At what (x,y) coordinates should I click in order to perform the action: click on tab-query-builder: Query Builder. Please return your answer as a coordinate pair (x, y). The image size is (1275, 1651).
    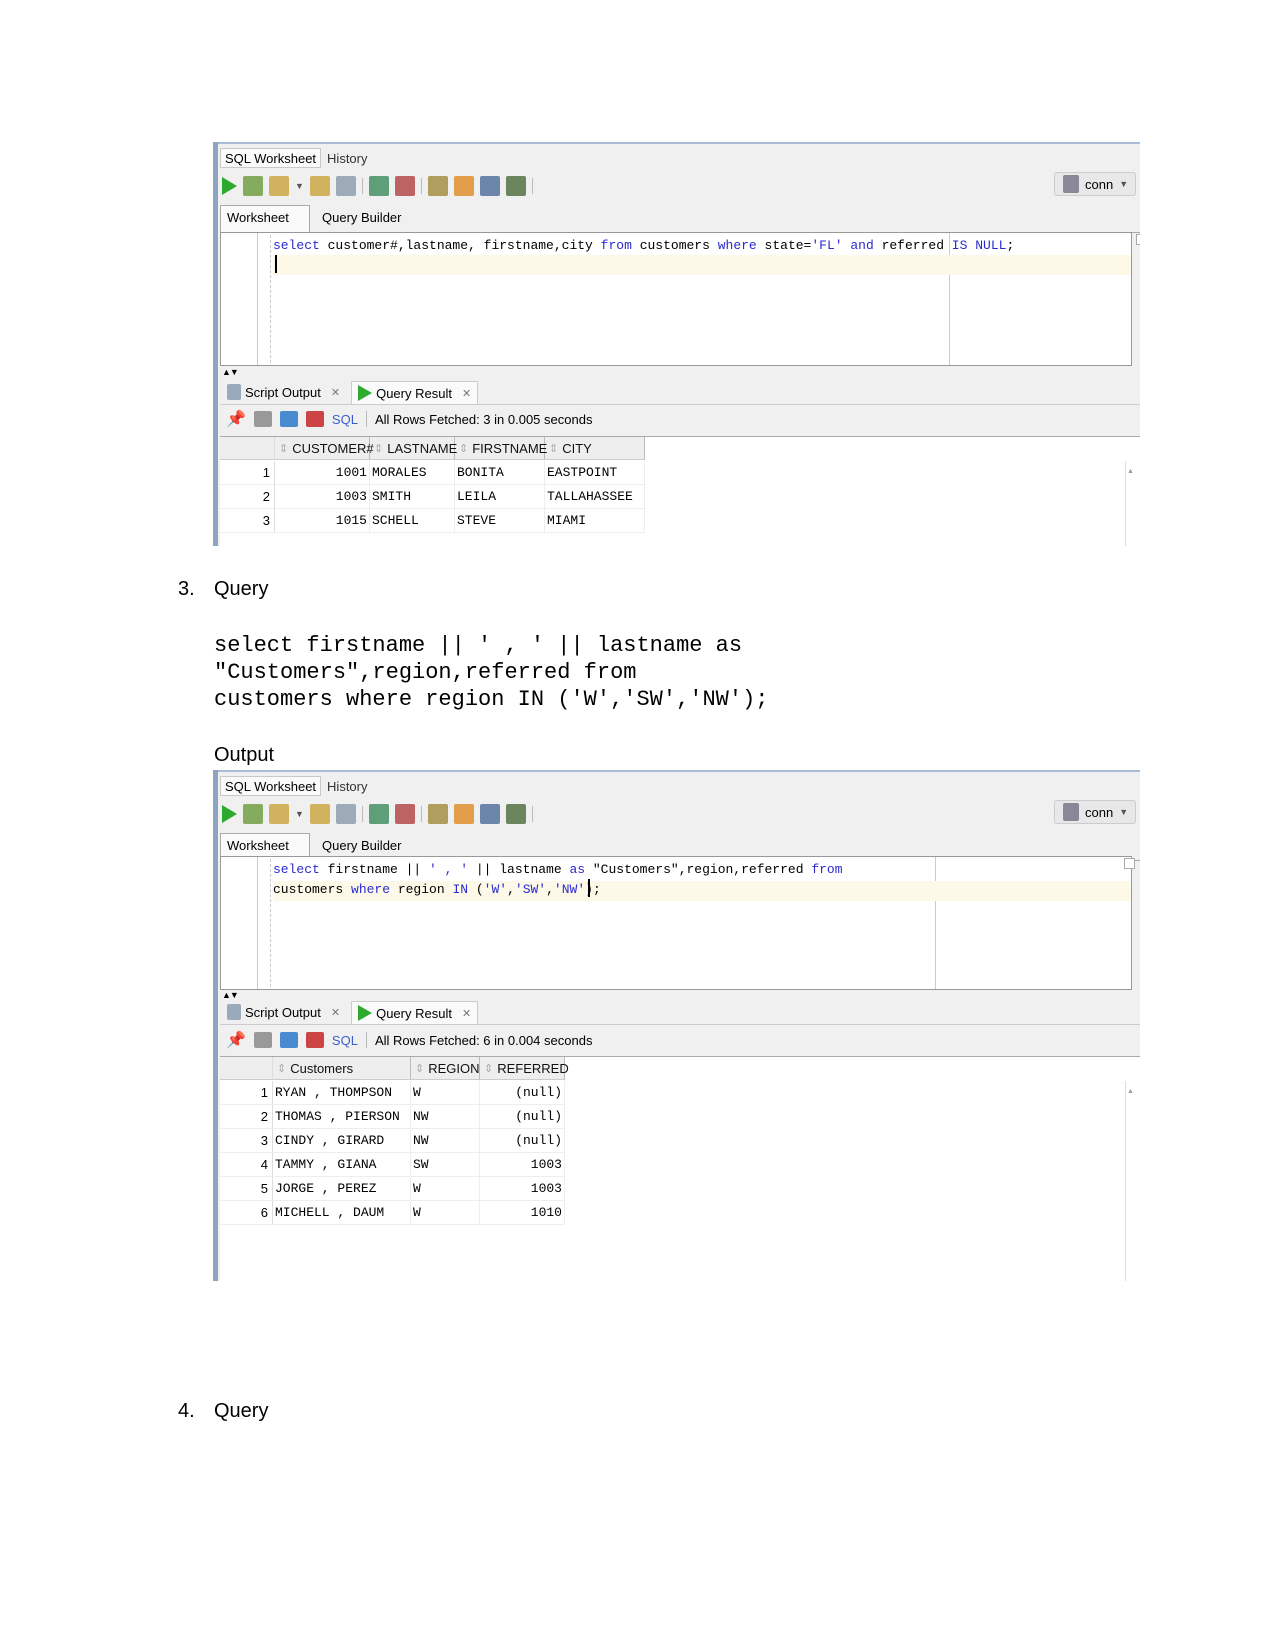
    Looking at the image, I should click on (358, 219).